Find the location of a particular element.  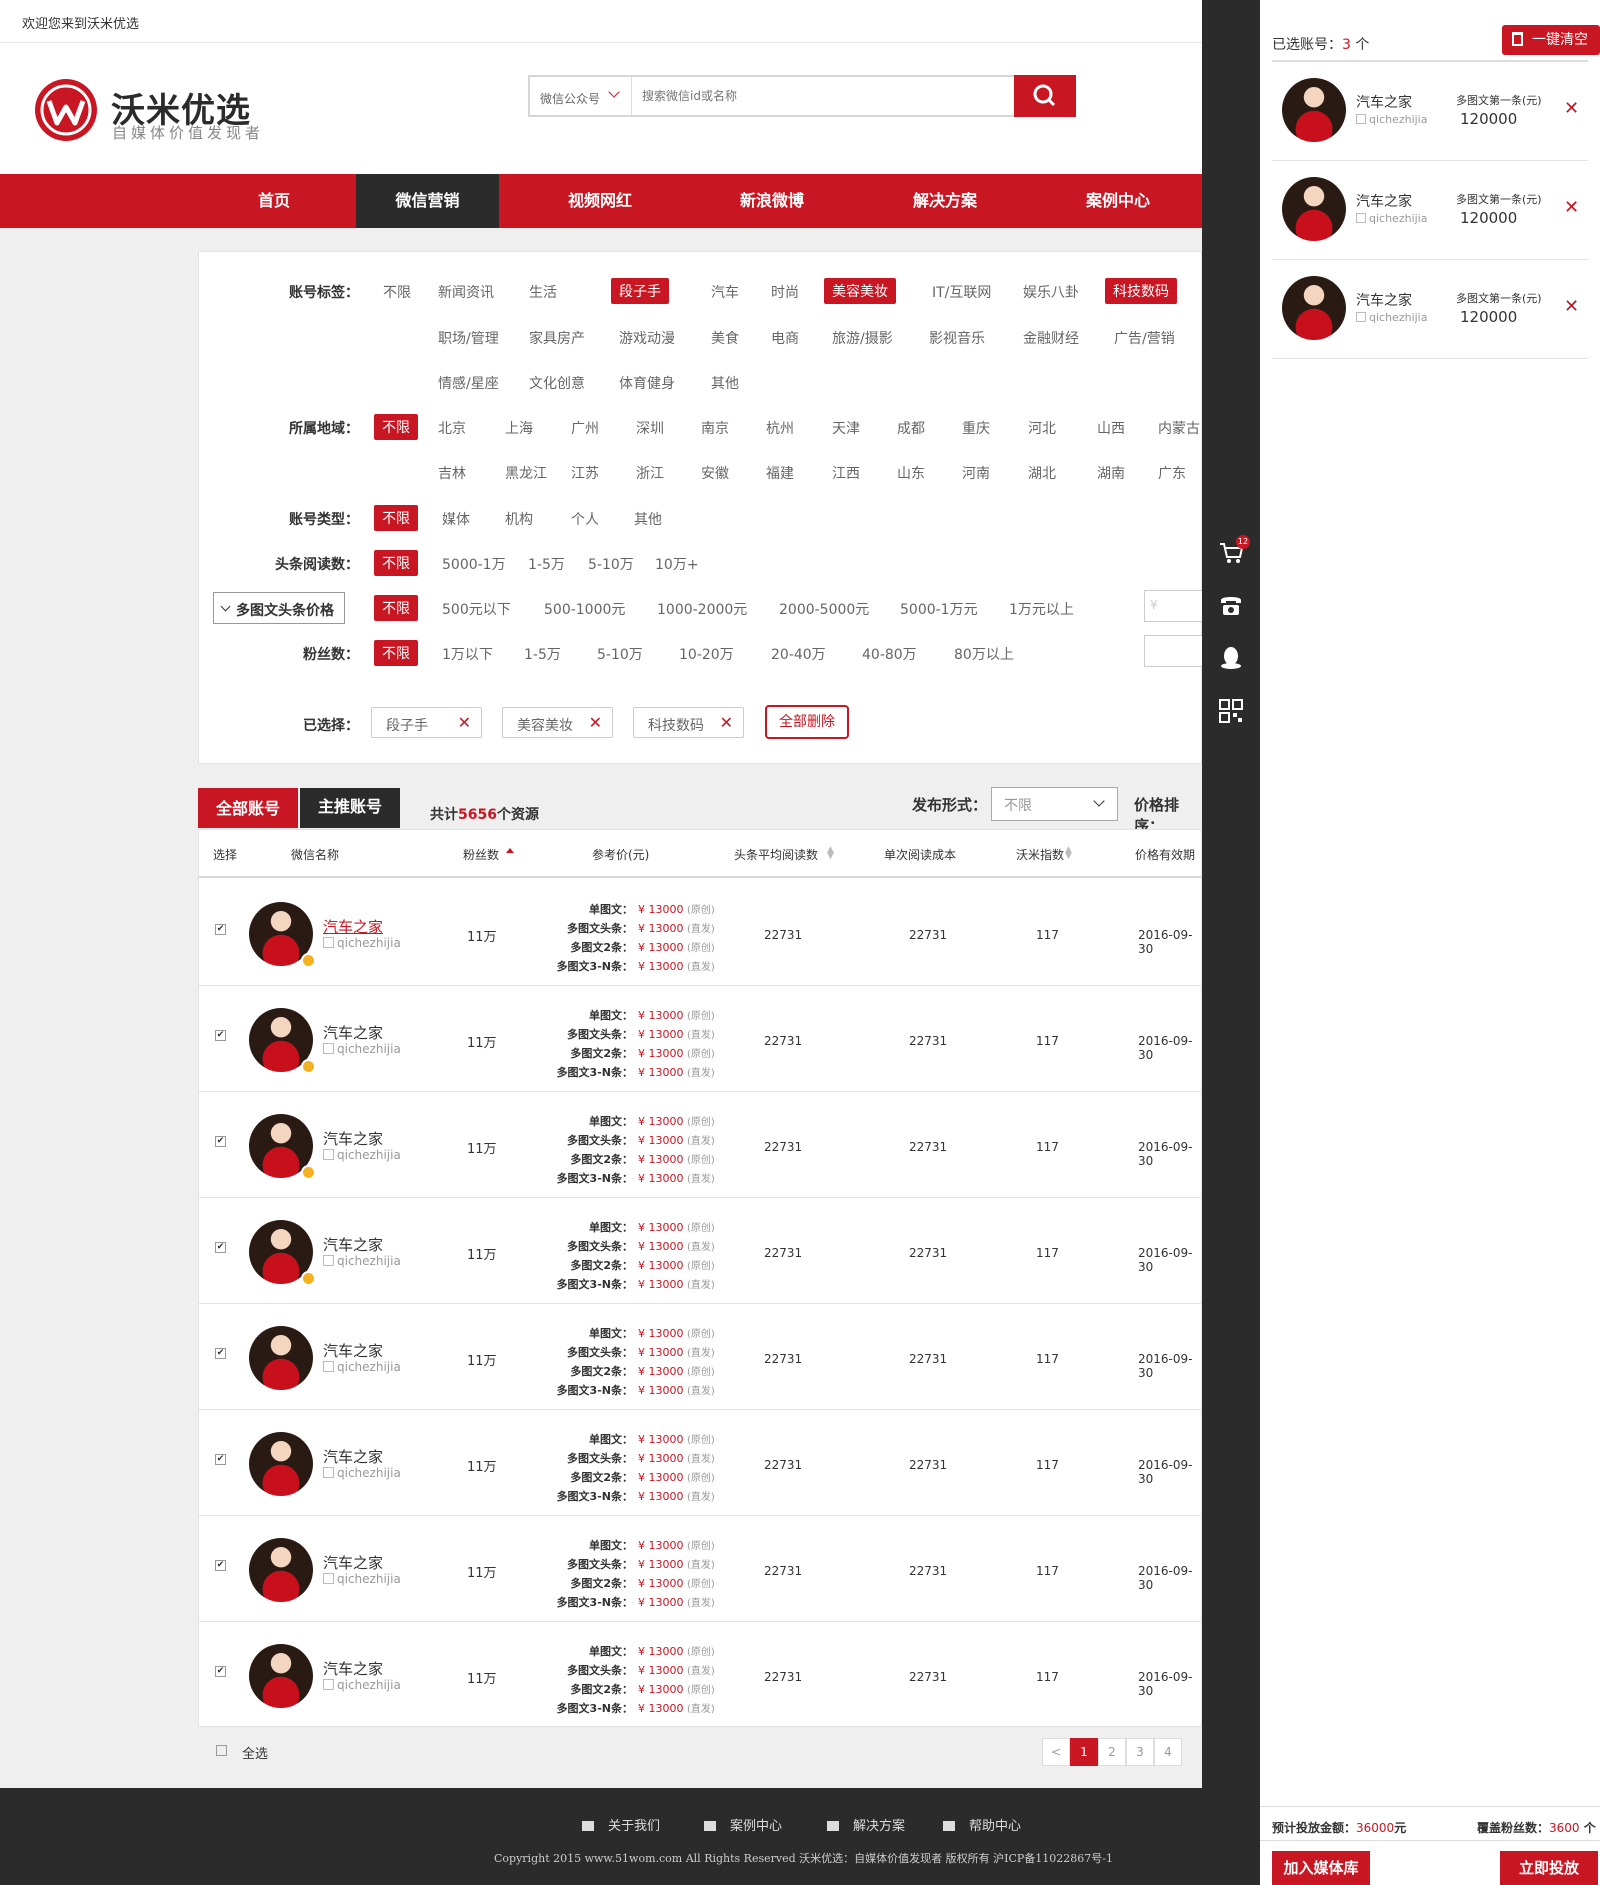

region-option: 南京 is located at coordinates (715, 428).